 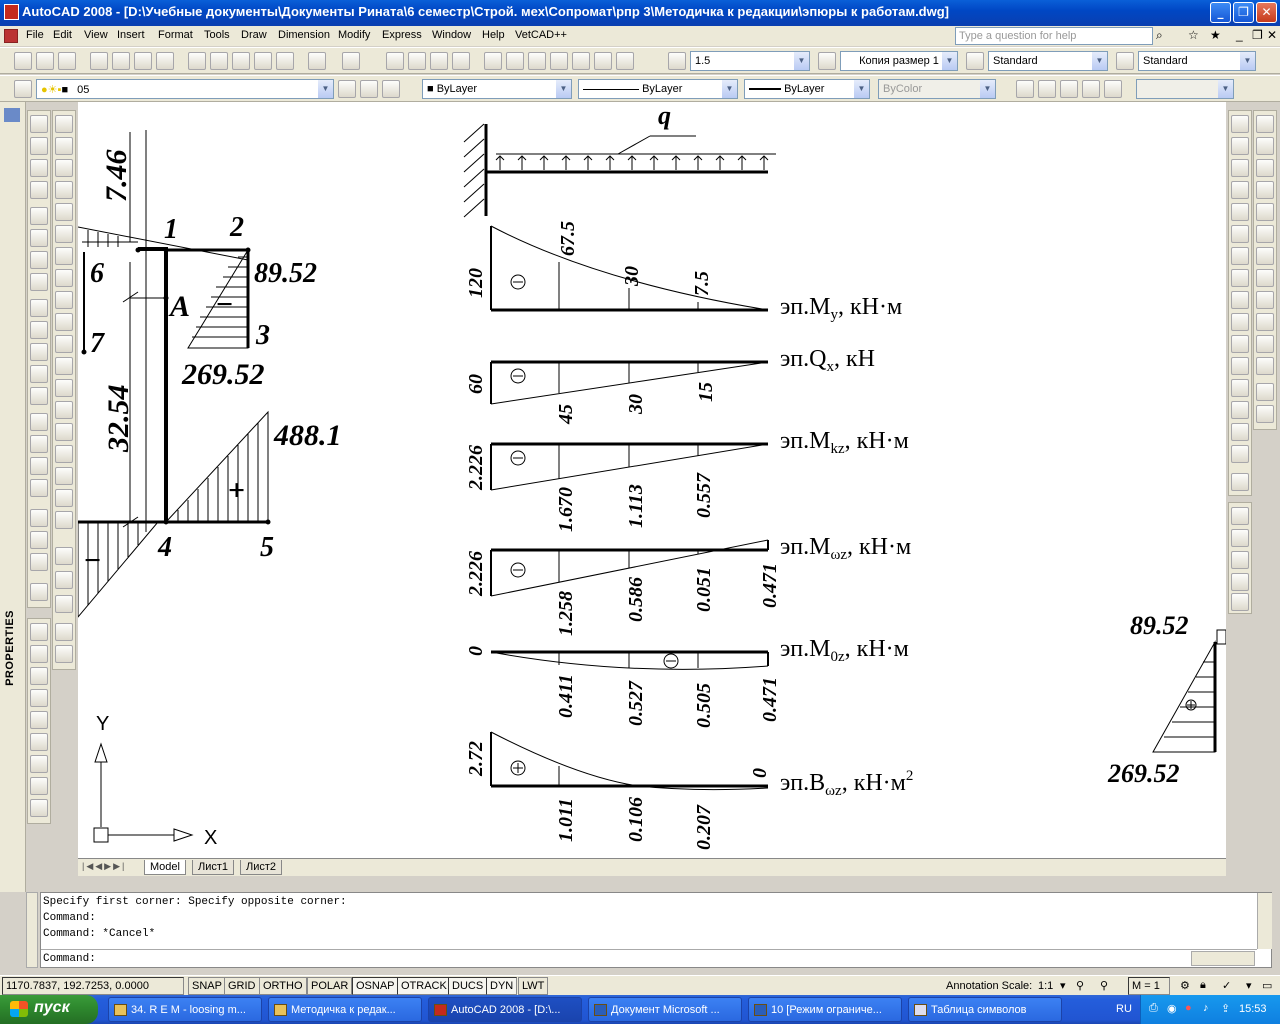 I want to click on properties-icon, so click(x=493, y=61).